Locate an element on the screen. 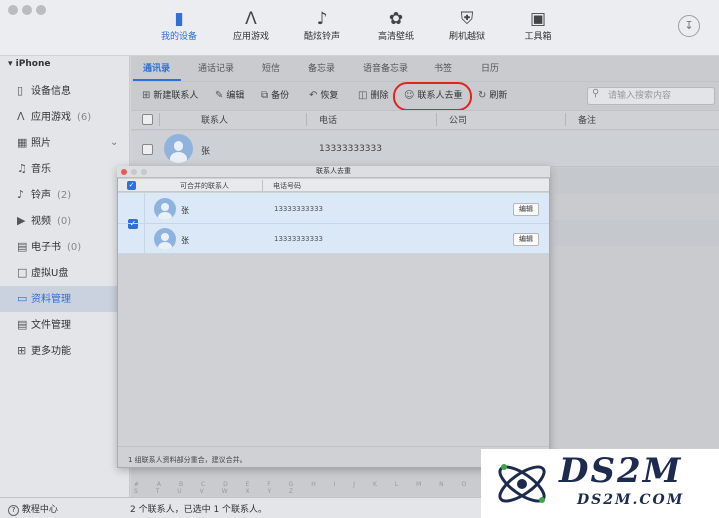  sidebar-item-ebooks: ▤ 电子书 (0) is located at coordinates (65, 247).